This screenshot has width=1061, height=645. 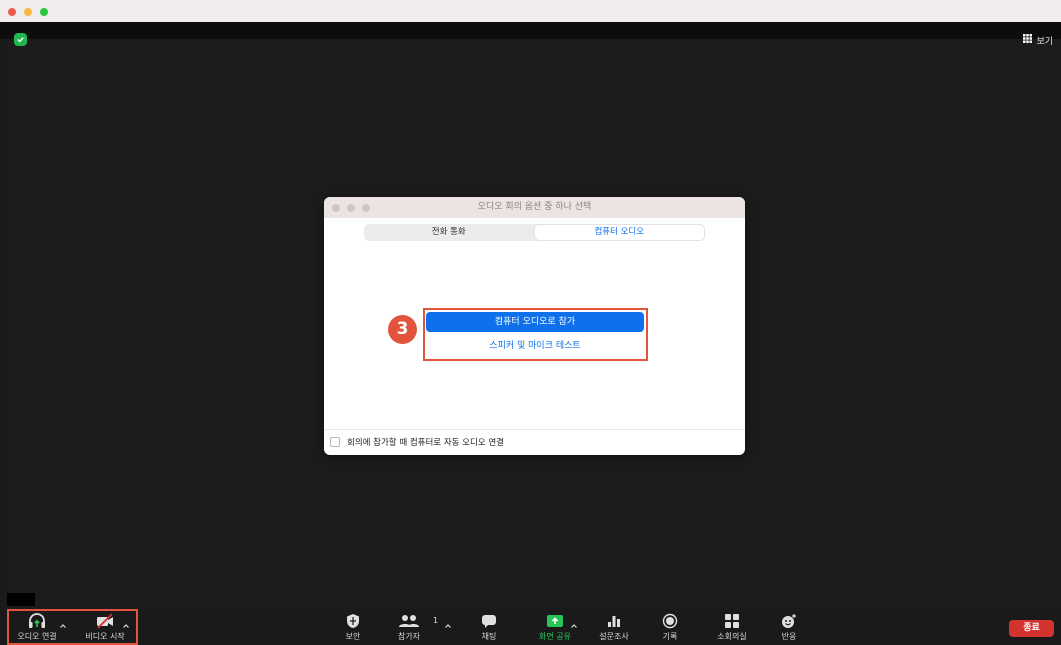 I want to click on zoom-window-button, so click(x=44, y=12).